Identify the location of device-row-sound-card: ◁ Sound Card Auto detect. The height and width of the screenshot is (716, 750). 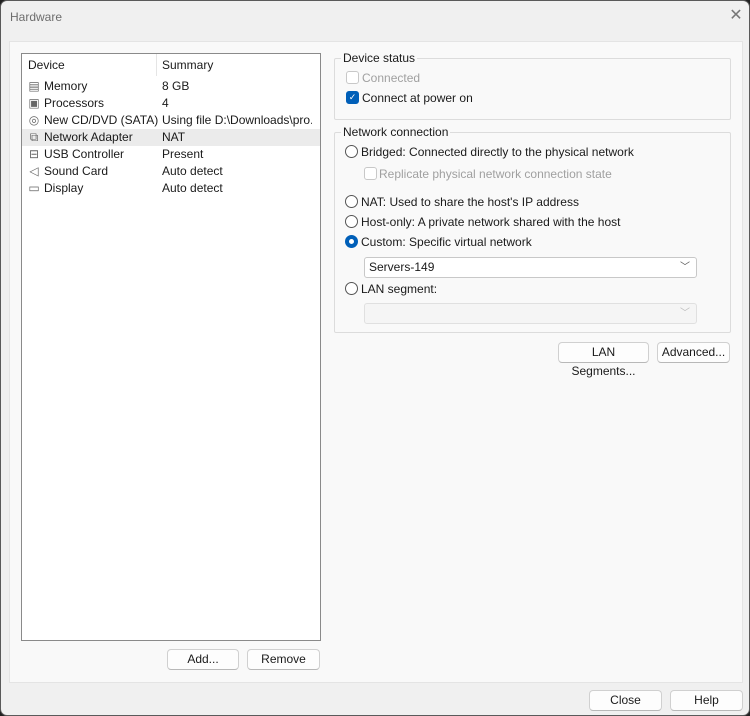
(171, 171).